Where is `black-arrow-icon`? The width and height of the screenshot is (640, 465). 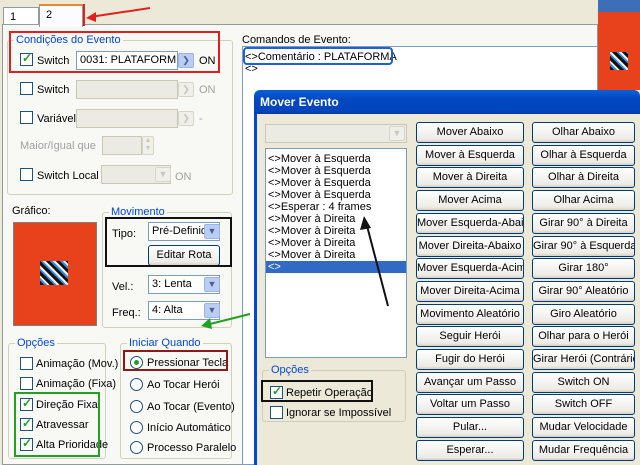 black-arrow-icon is located at coordinates (374, 261).